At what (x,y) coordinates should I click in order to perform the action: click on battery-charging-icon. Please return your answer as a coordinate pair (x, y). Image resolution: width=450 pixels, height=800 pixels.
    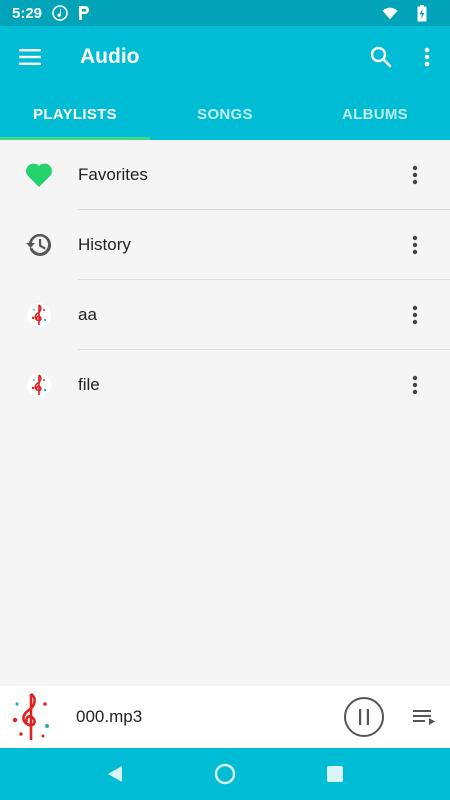
    Looking at the image, I should click on (422, 12).